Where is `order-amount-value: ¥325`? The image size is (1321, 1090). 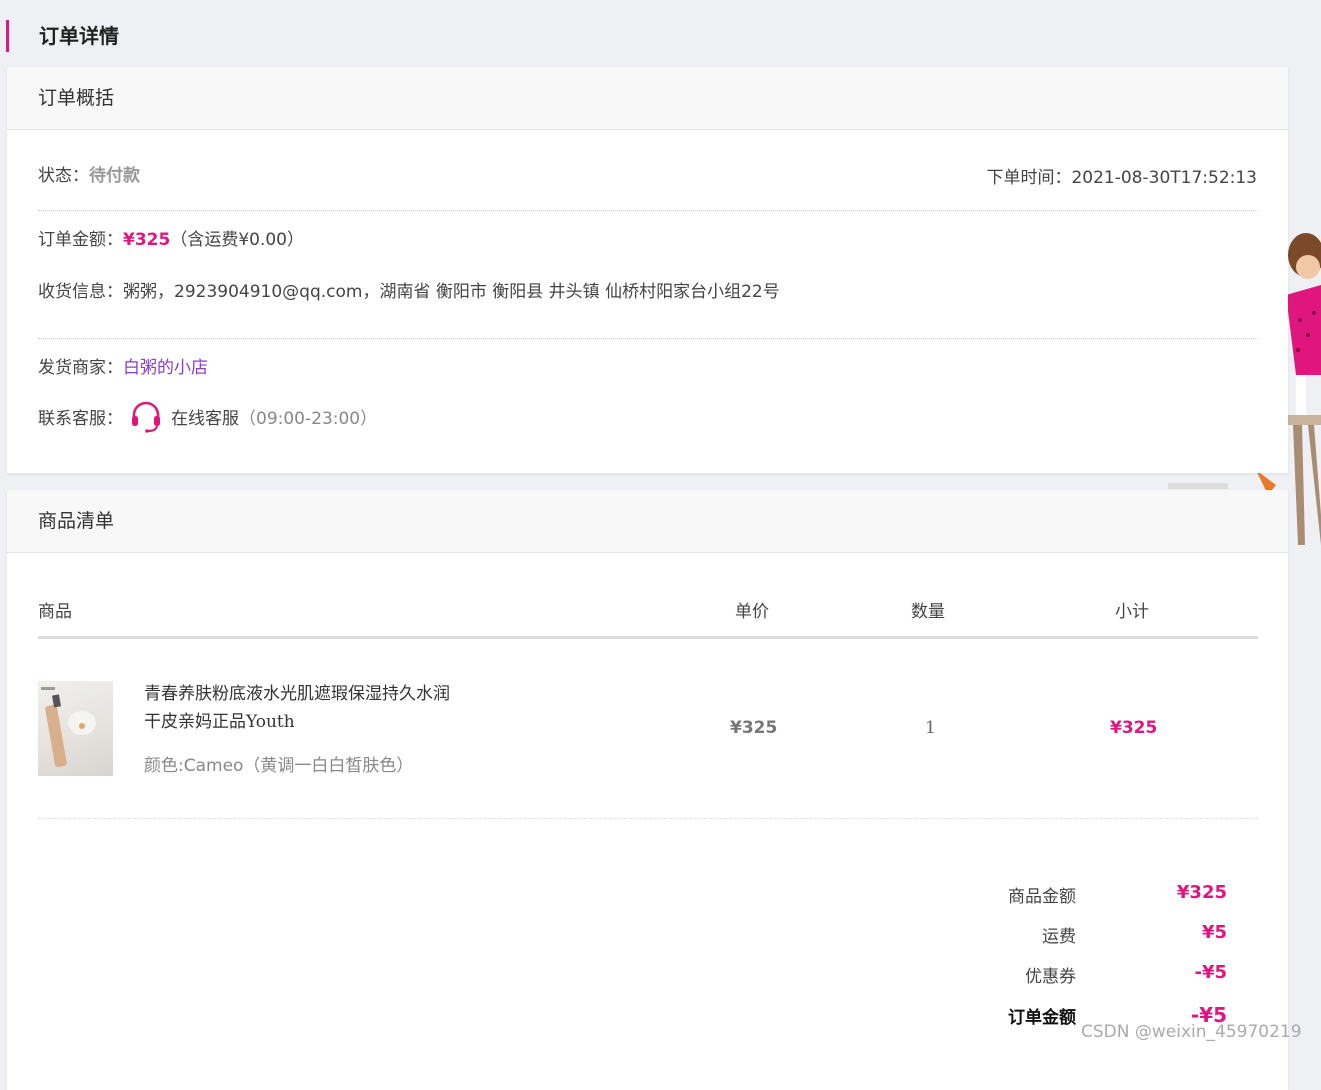 order-amount-value: ¥325 is located at coordinates (147, 240).